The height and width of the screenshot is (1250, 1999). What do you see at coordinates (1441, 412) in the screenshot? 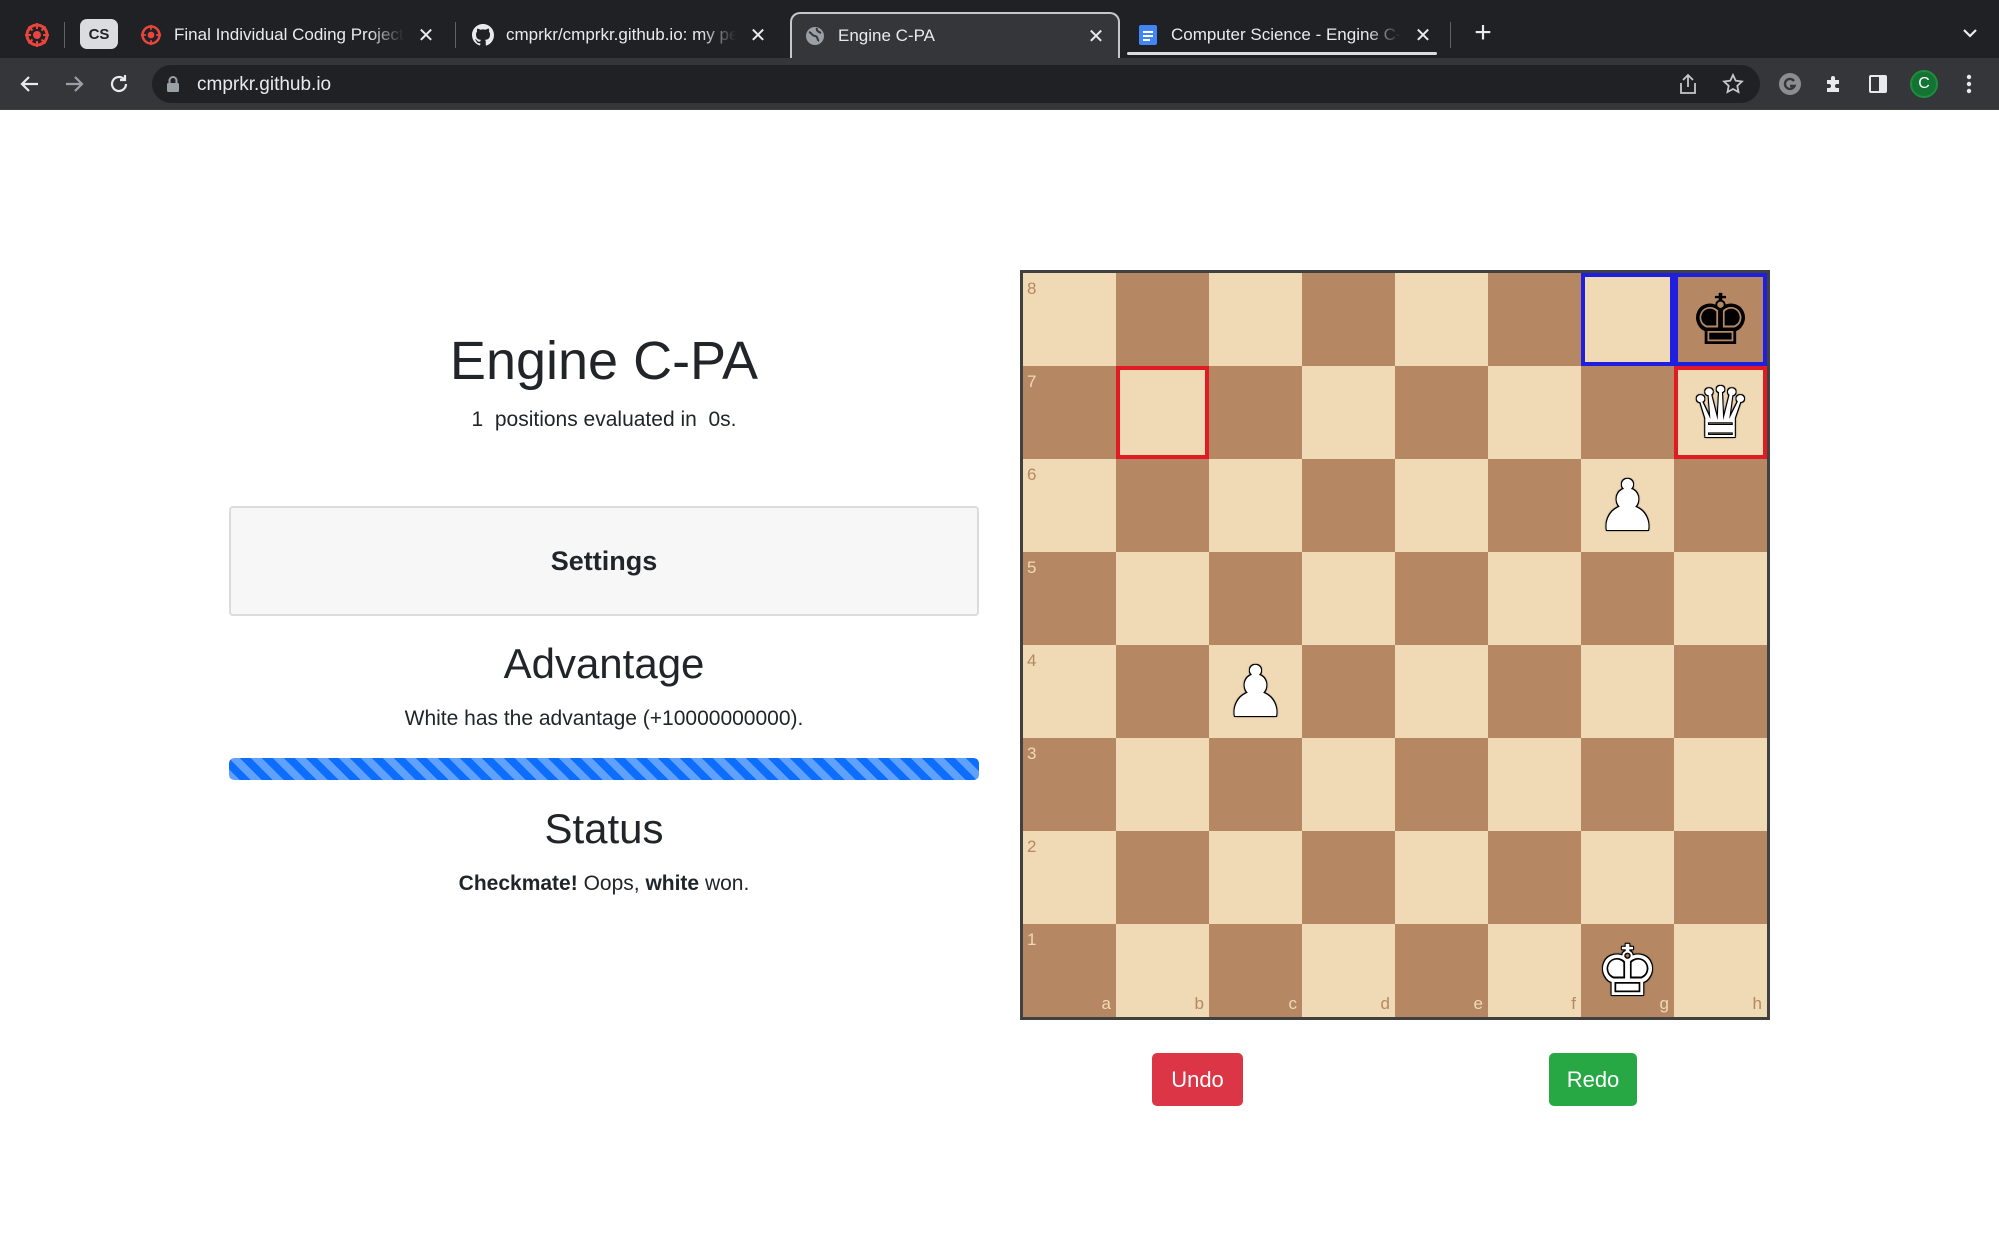
I see `square-e7` at bounding box center [1441, 412].